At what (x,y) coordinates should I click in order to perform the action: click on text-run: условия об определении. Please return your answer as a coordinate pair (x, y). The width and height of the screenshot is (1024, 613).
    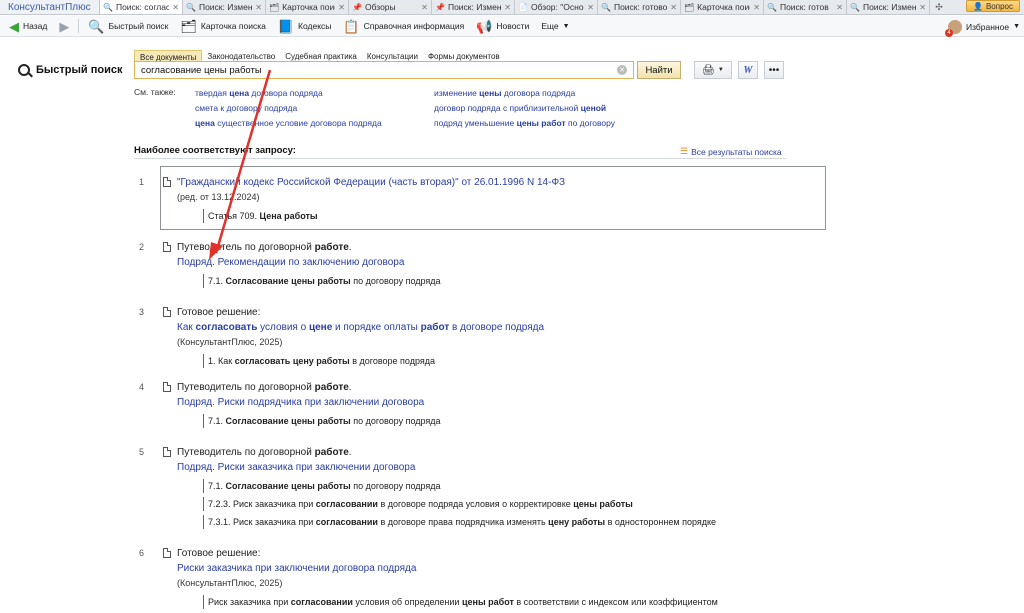
    Looking at the image, I should click on (407, 602).